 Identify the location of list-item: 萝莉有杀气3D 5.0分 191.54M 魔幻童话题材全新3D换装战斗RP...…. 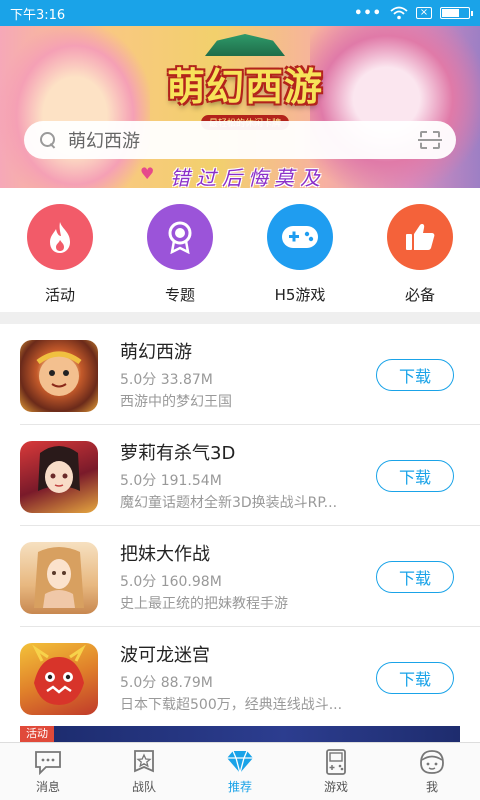
(250, 475).